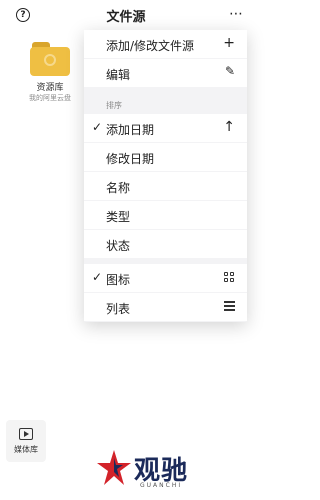  I want to click on menu-item-label: 编辑, so click(118, 75).